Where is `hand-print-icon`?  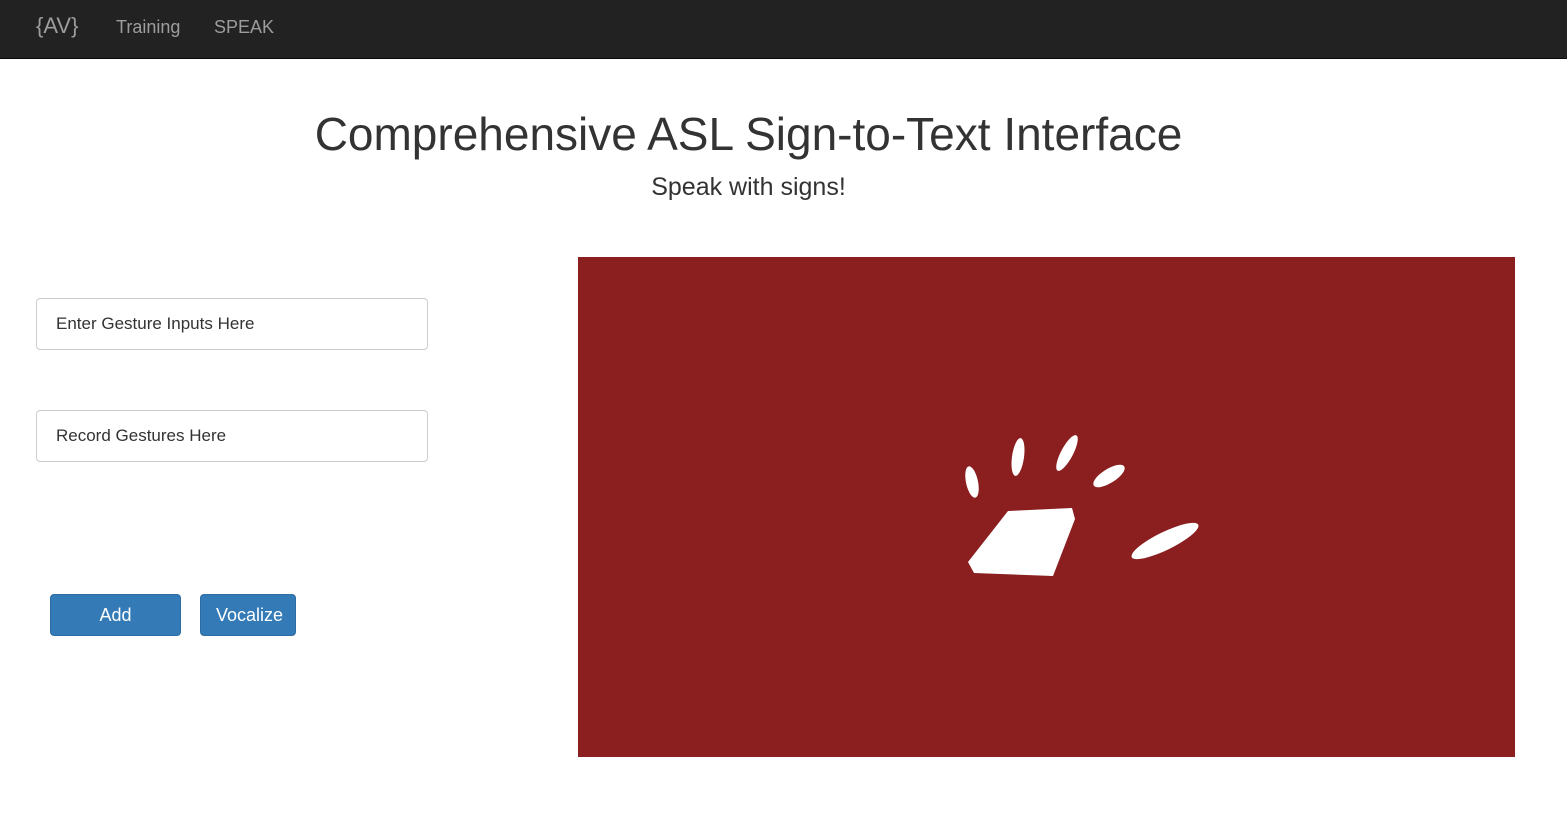
hand-print-icon is located at coordinates (1082, 505).